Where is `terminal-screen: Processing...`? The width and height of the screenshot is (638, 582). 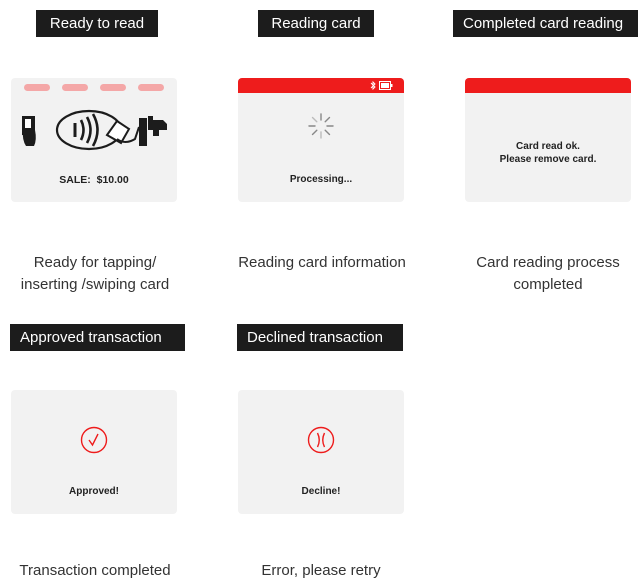
terminal-screen: Processing... is located at coordinates (321, 140).